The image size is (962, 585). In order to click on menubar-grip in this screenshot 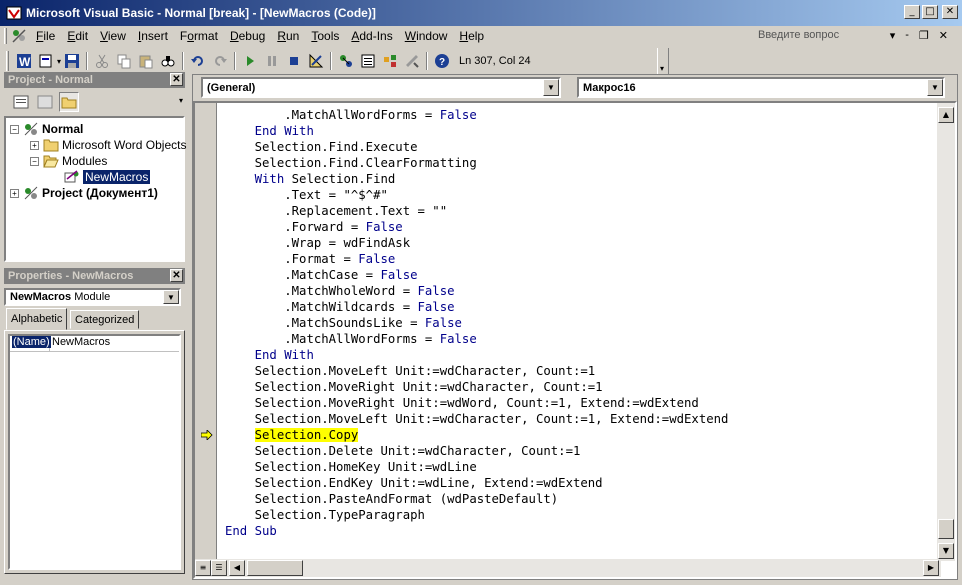, I will do `click(5, 36)`.